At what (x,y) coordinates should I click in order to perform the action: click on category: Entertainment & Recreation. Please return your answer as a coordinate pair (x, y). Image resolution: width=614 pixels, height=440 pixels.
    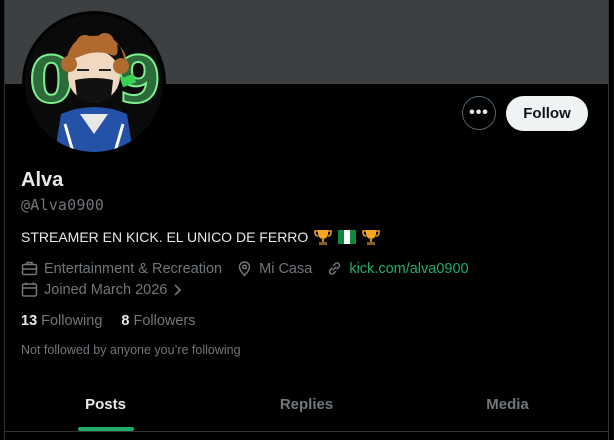
    Looking at the image, I should click on (121, 268).